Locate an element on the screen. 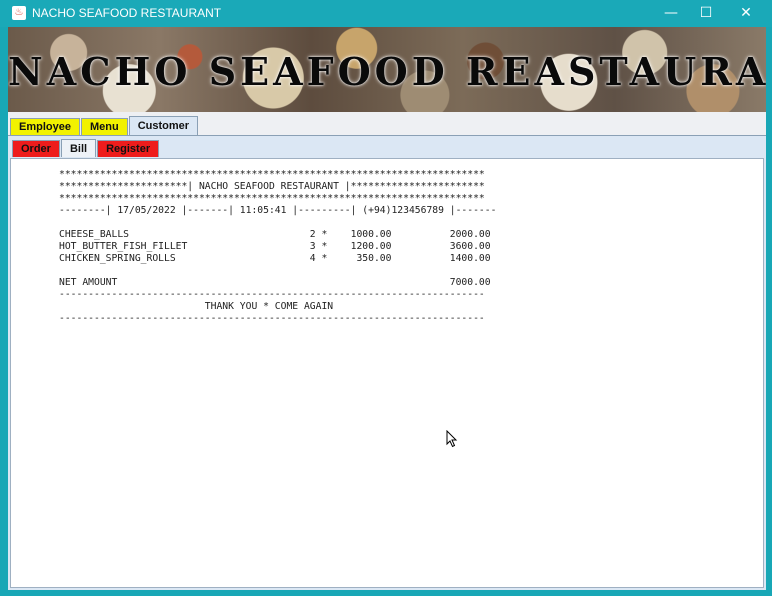 This screenshot has height=596, width=772. header-banner: NACHO SEAFOOD REASTAURANT is located at coordinates (387, 69).